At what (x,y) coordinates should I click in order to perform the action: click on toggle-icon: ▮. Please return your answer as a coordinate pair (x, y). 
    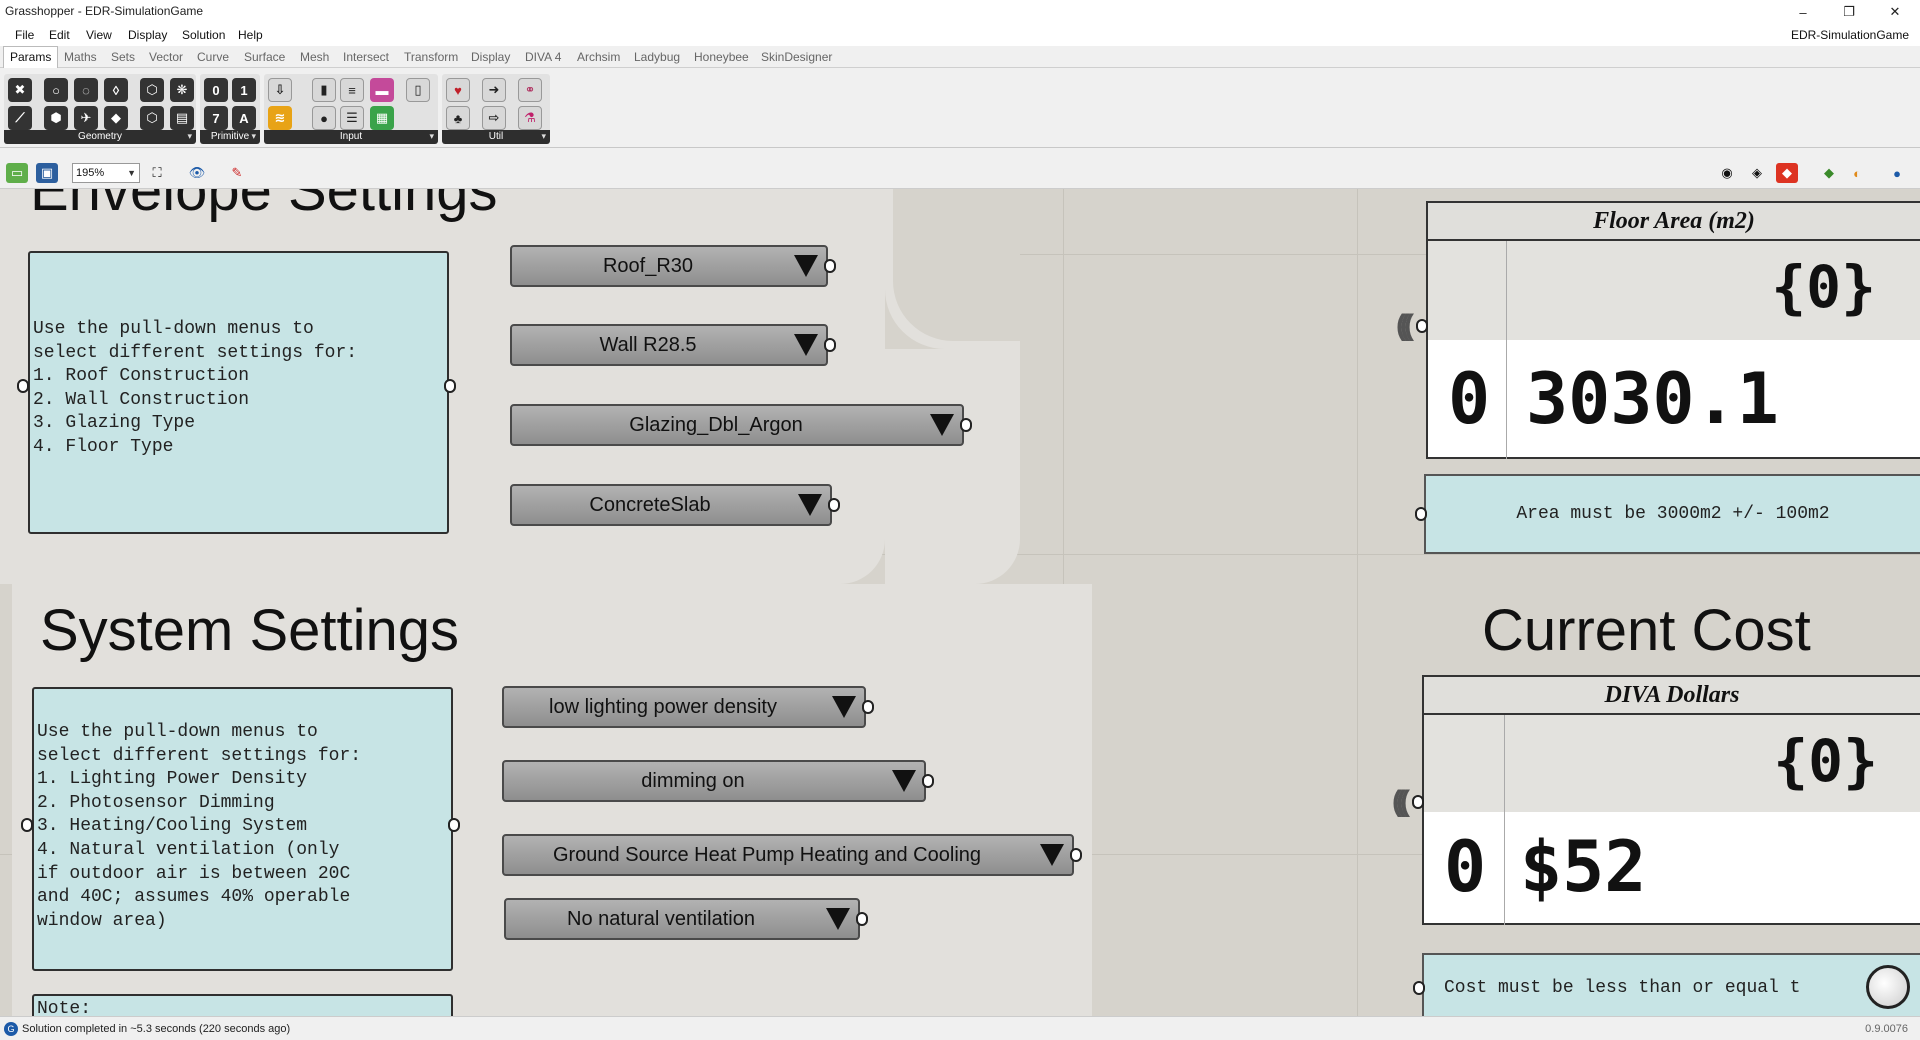
    Looking at the image, I should click on (324, 90).